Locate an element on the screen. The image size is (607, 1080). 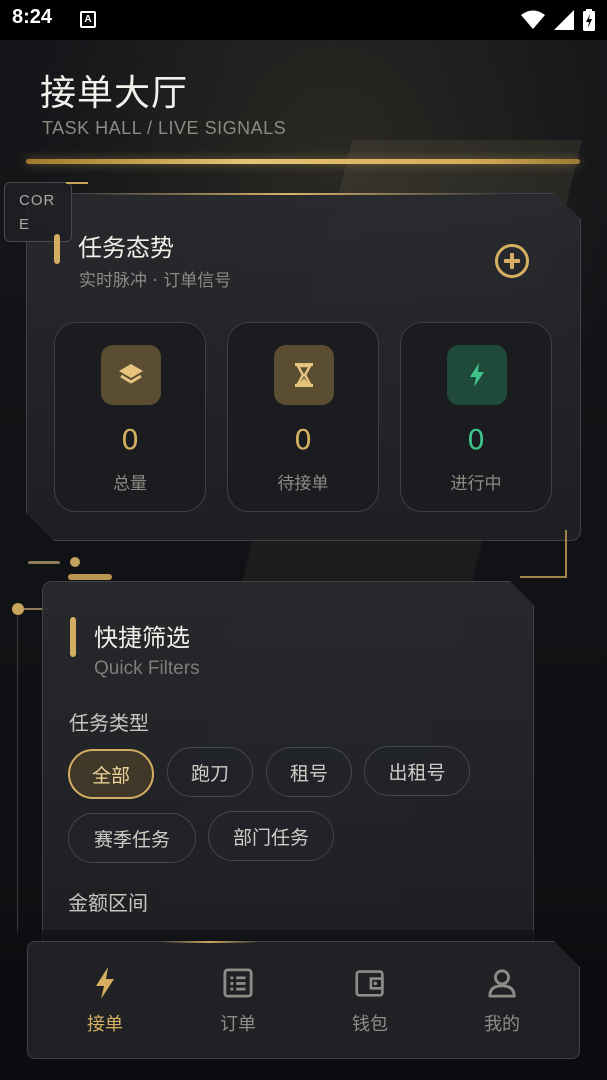
status-time: 8:24 is located at coordinates (32, 17).